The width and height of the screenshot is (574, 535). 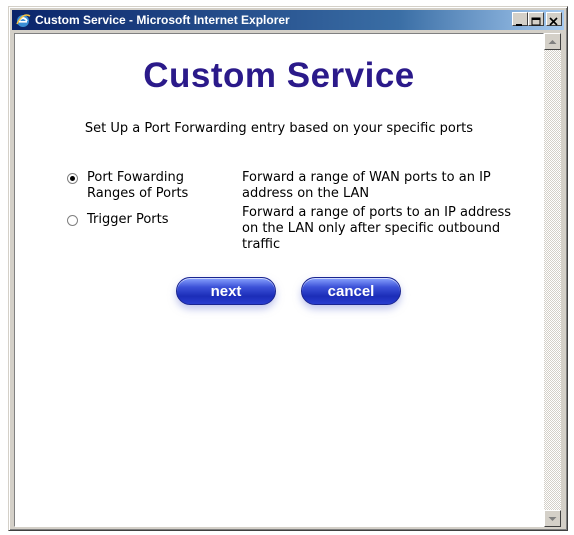 What do you see at coordinates (553, 21) in the screenshot?
I see `close-icon` at bounding box center [553, 21].